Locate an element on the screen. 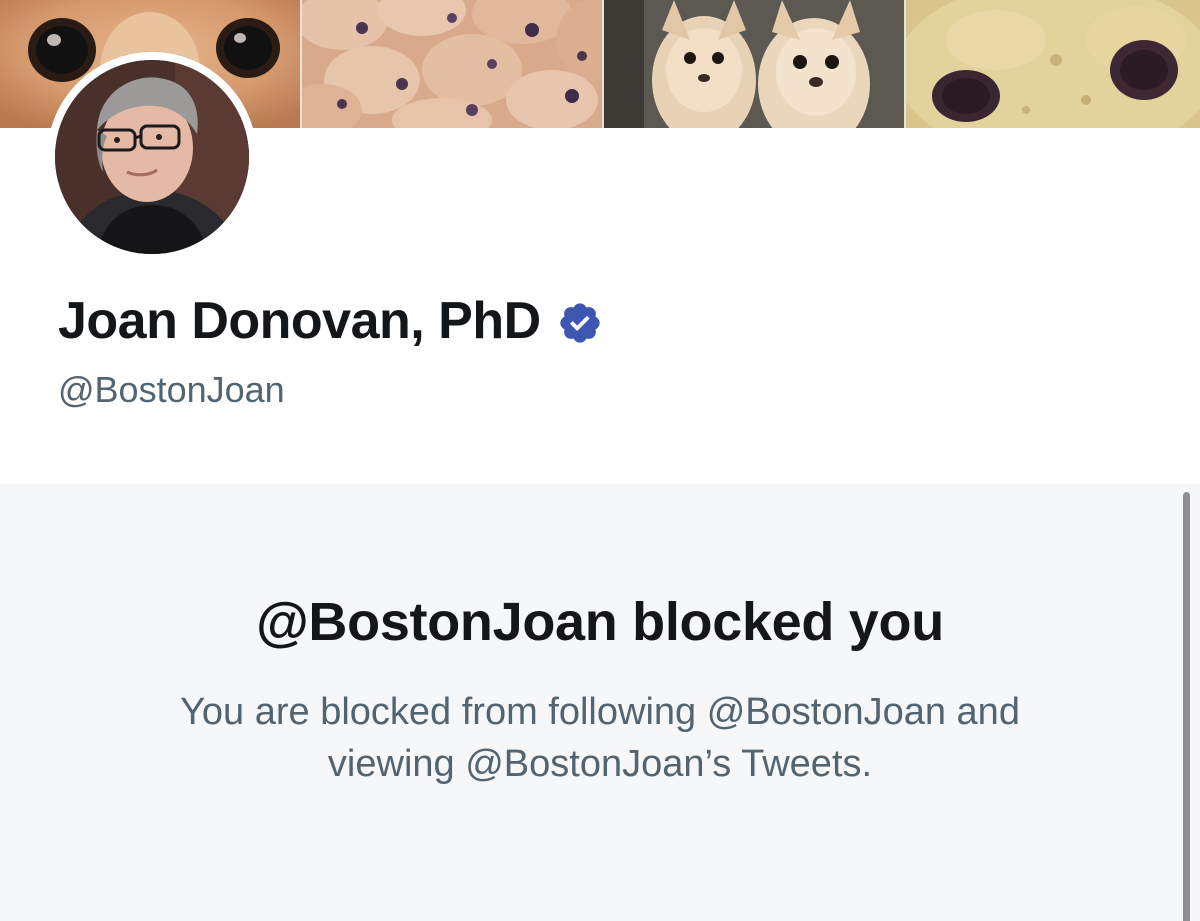 The image size is (1200, 921). banner-photo-muffin-closeup is located at coordinates (1052, 64).